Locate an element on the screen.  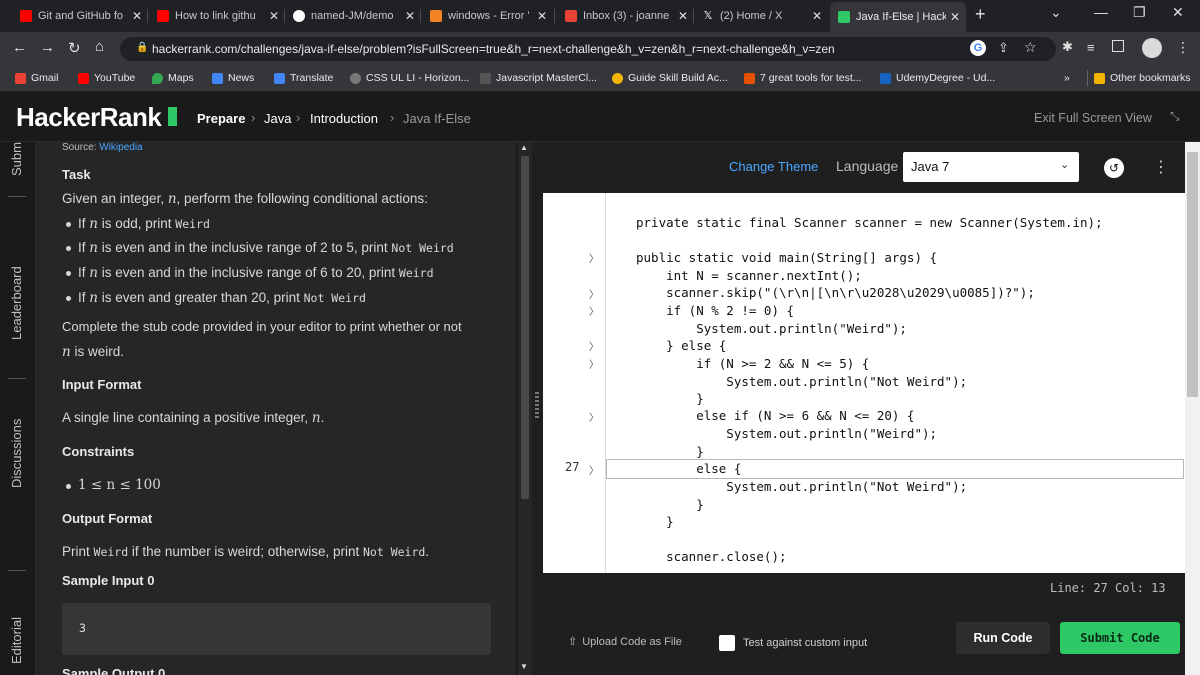
browser-tab-3: named-JM/demo ✕ is located at coordinates (354, 16).